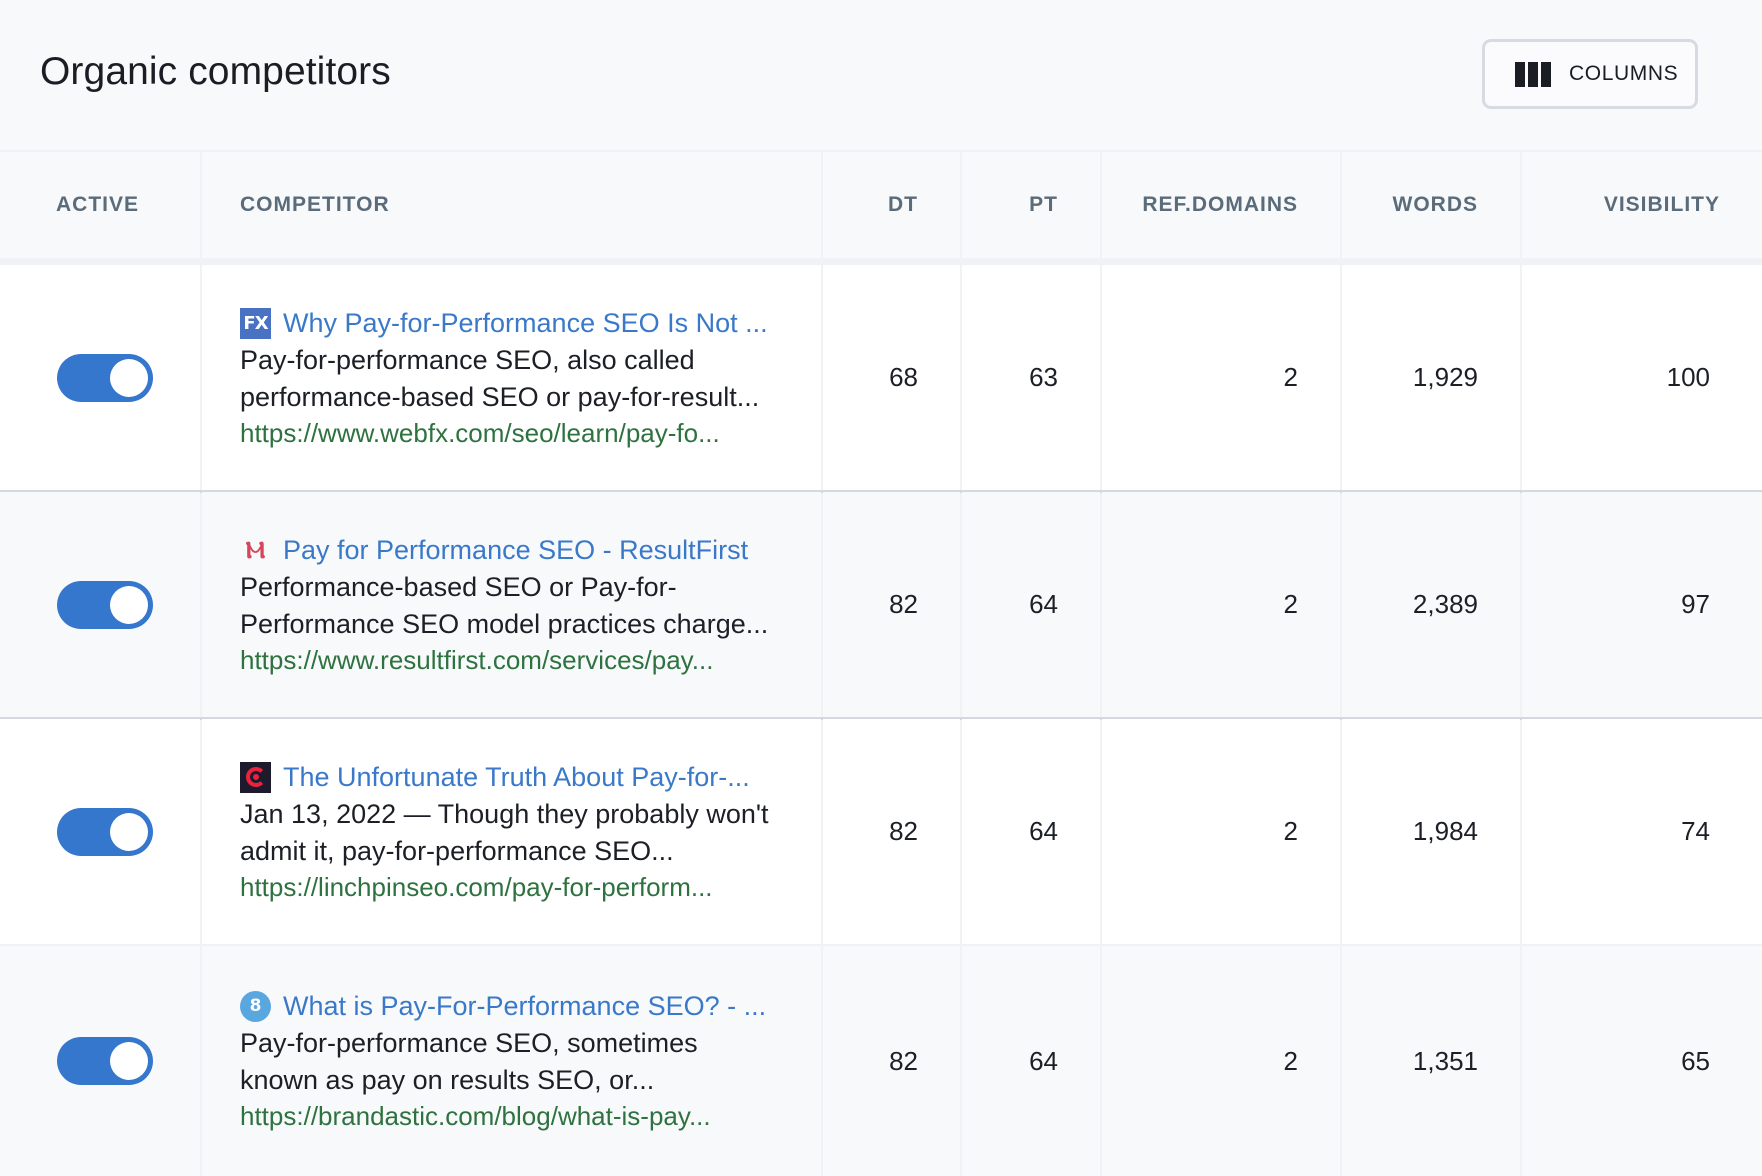 The image size is (1762, 1176). Describe the element at coordinates (1688, 377) in the screenshot. I see `visibility-value: 100` at that location.